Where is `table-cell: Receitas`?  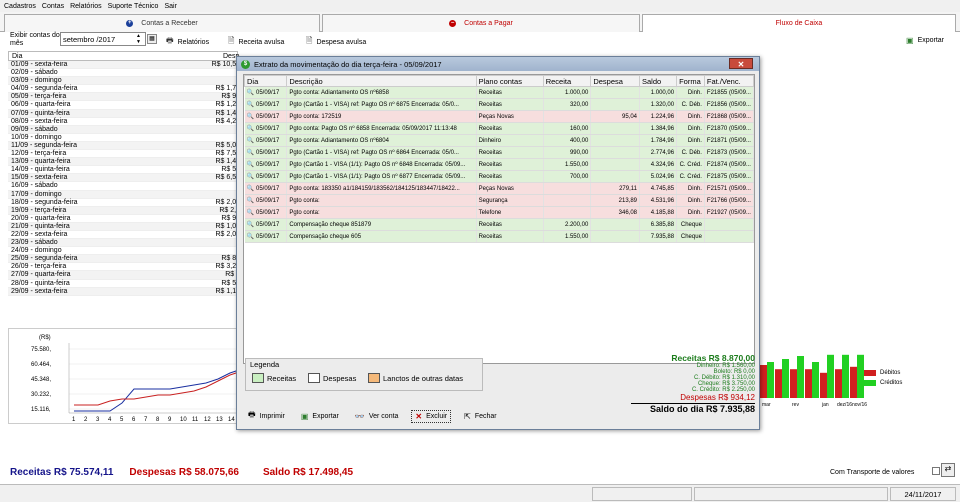 table-cell: Receitas is located at coordinates (490, 152).